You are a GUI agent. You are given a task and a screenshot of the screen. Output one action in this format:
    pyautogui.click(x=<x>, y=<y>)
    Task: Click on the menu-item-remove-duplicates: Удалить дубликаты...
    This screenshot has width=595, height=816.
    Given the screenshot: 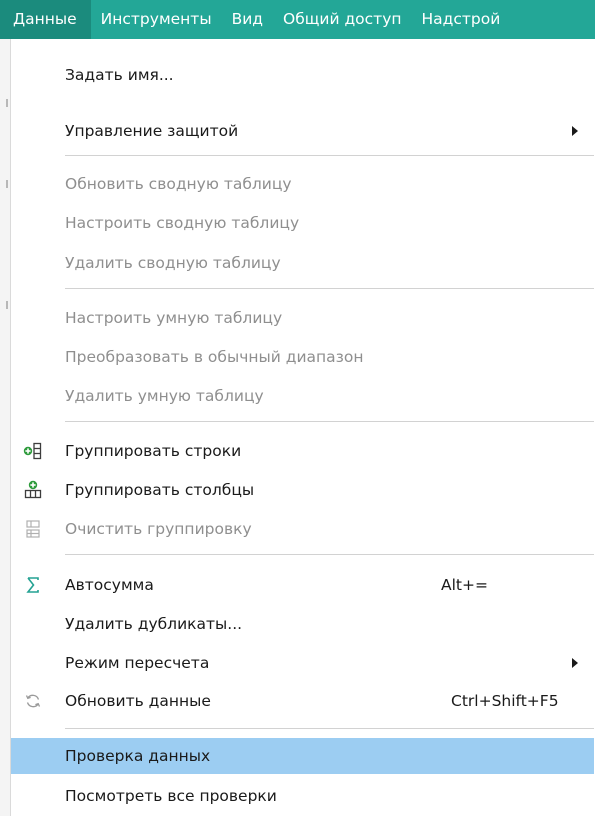 What is the action you would take?
    pyautogui.click(x=302, y=624)
    